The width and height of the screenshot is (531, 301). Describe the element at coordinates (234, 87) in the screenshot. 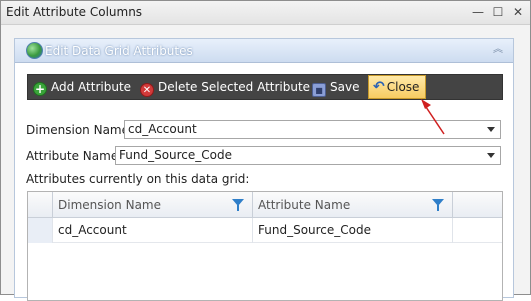

I see `delete-attribute-label: Delete Selected Attribute` at that location.